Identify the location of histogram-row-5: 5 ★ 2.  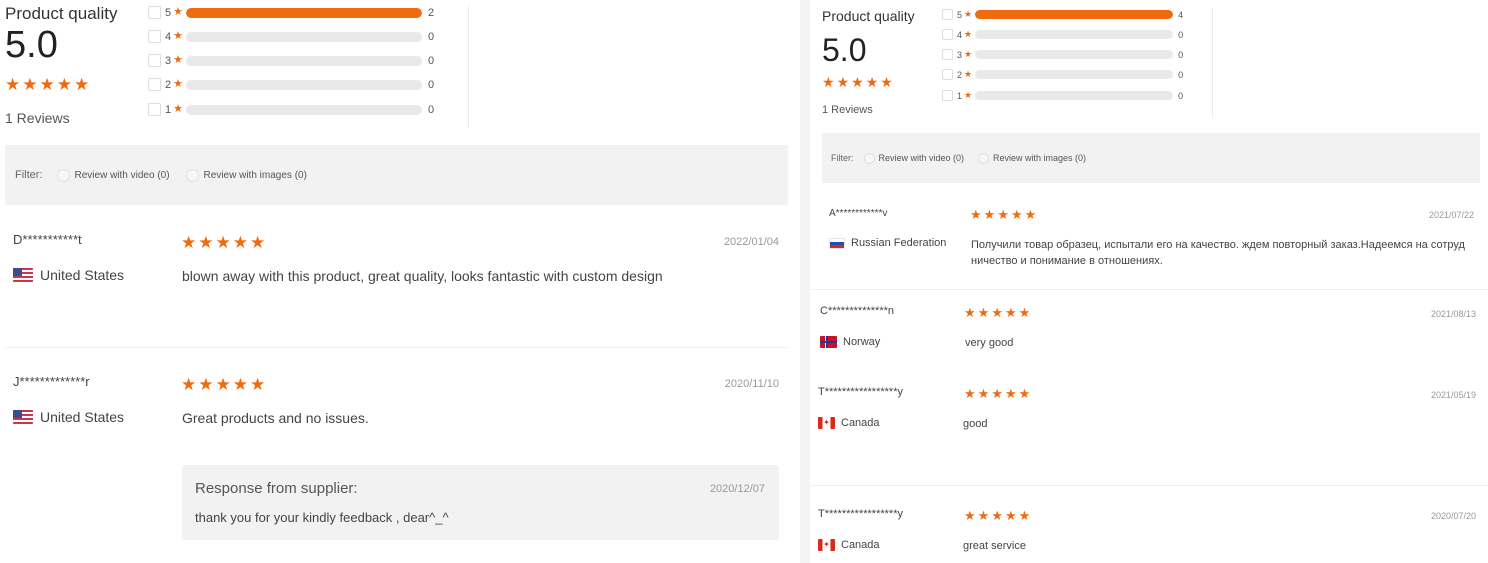
(291, 12).